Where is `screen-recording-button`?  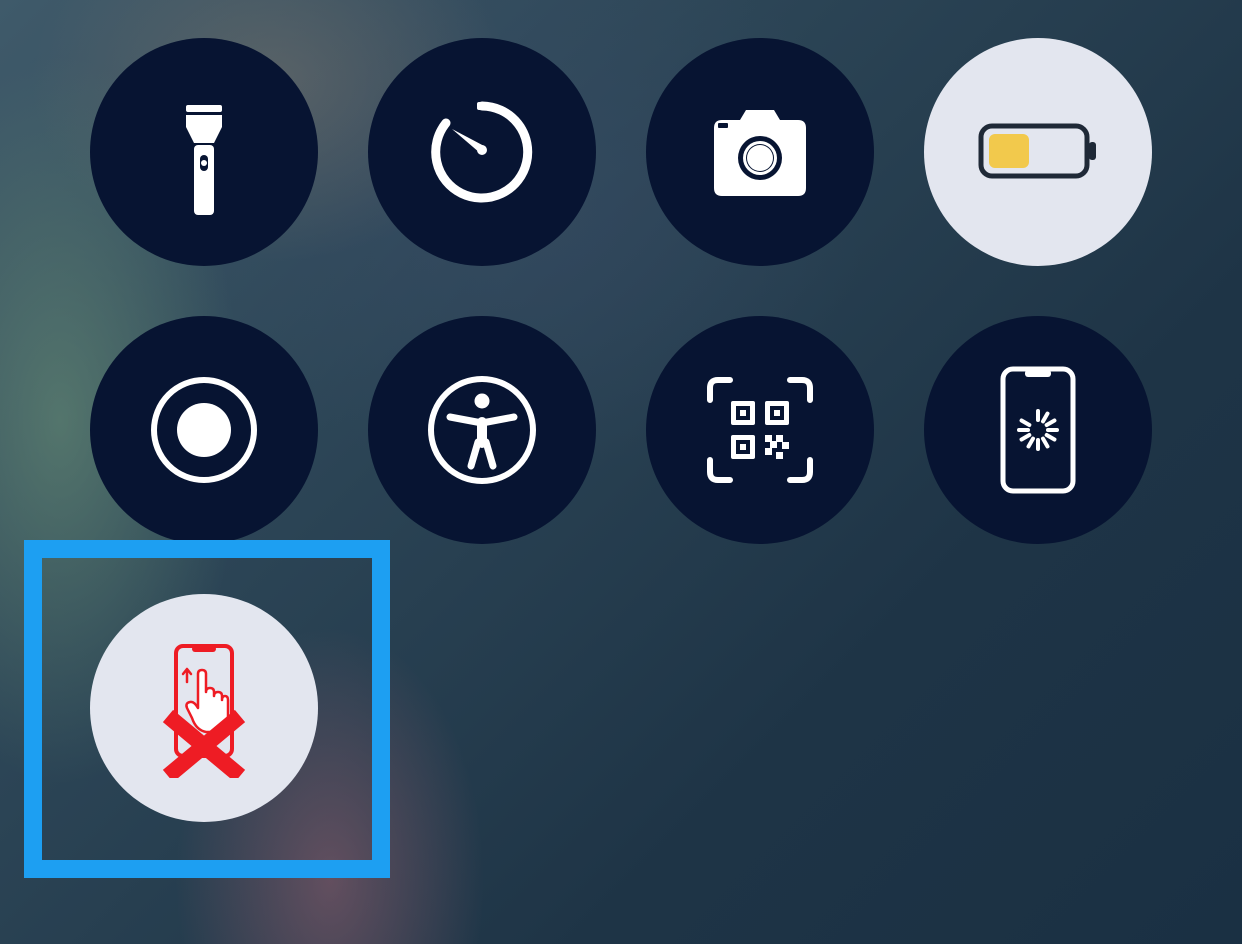
screen-recording-button is located at coordinates (204, 430).